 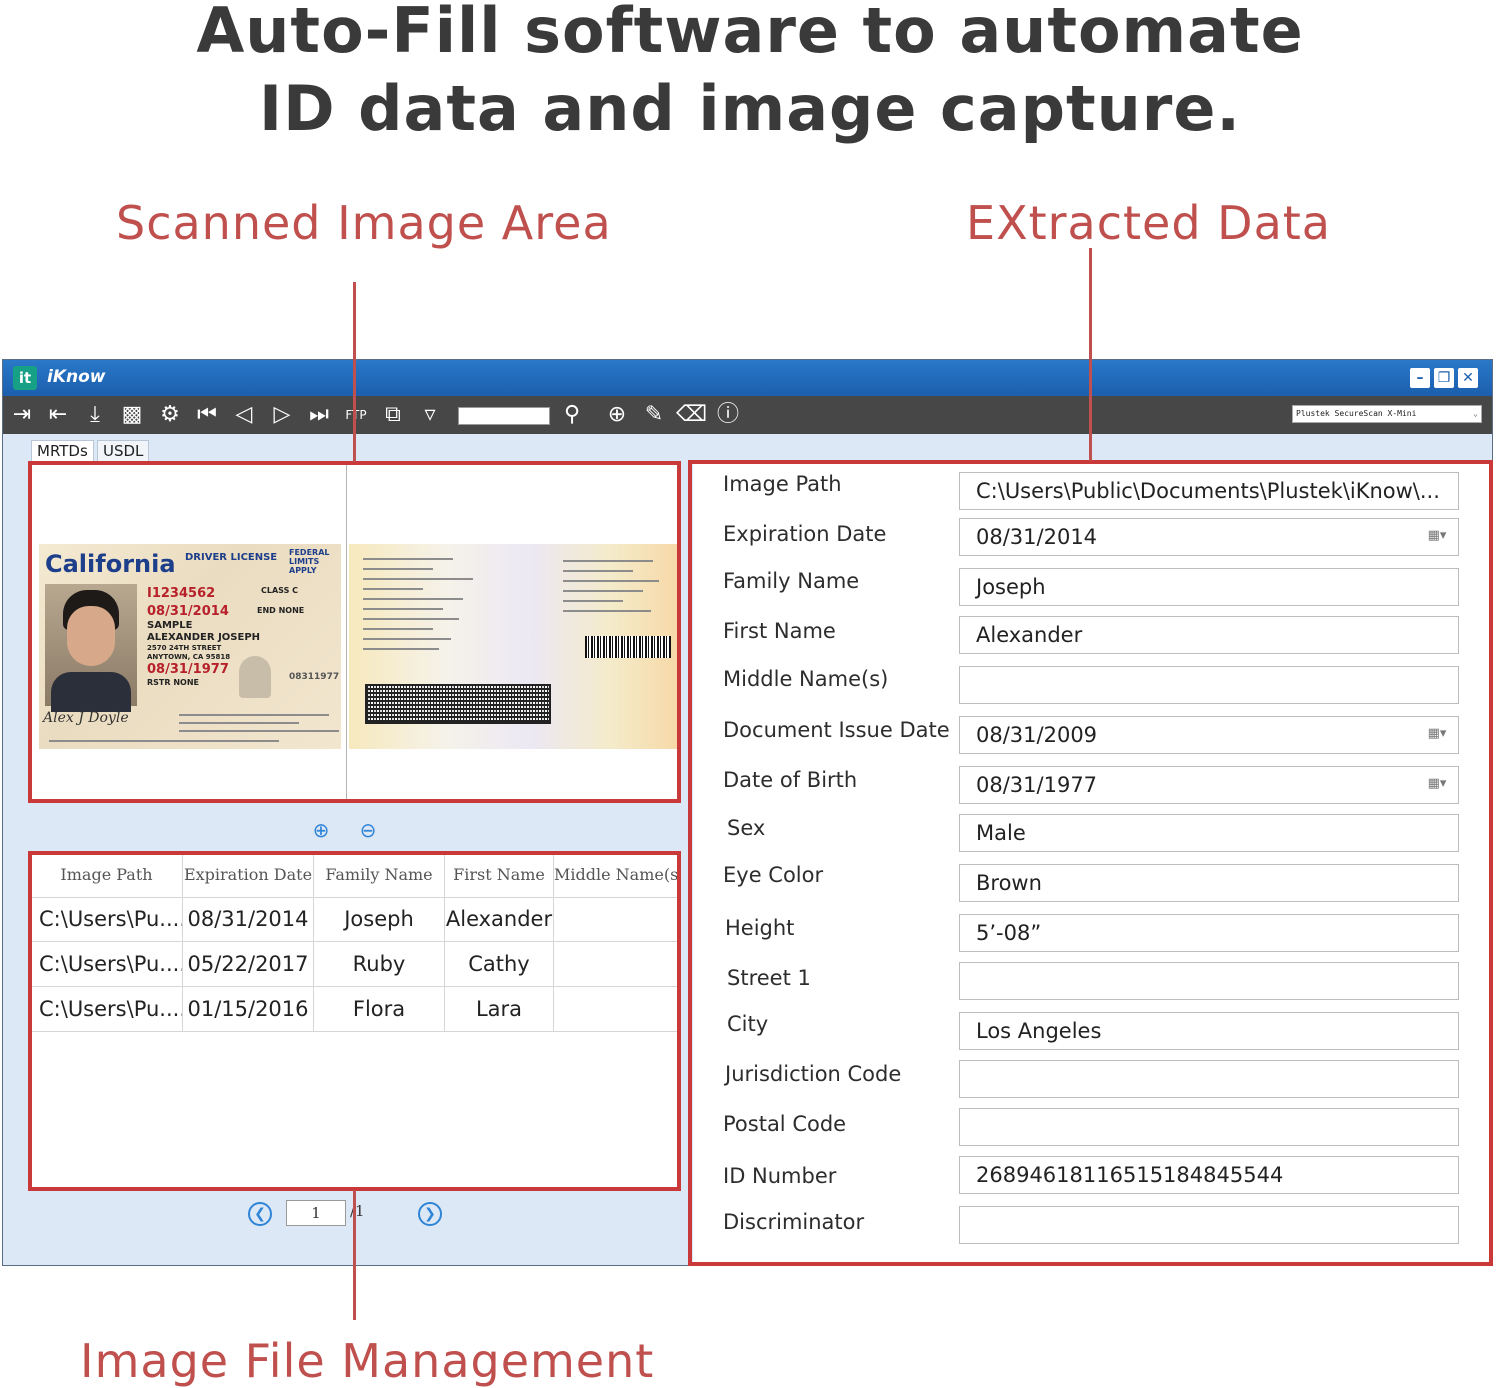 I want to click on close-icon: ✕, so click(x=1468, y=378).